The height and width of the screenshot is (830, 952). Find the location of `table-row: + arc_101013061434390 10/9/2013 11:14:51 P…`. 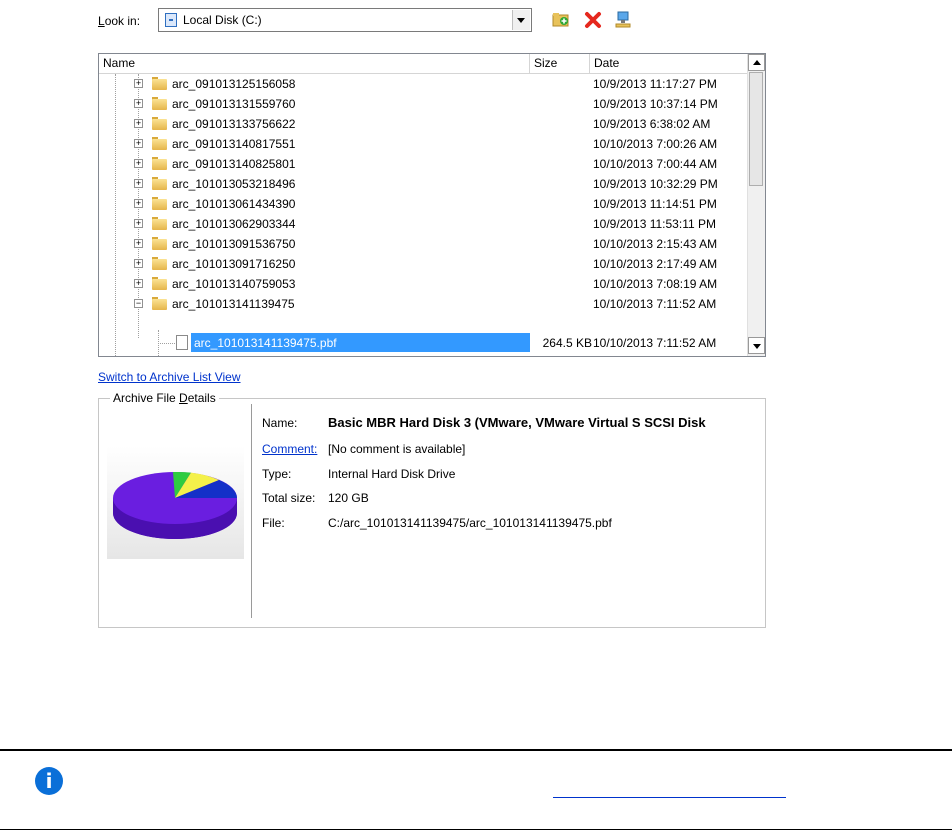

table-row: + arc_101013061434390 10/9/2013 11:14:51 P… is located at coordinates (424, 204).